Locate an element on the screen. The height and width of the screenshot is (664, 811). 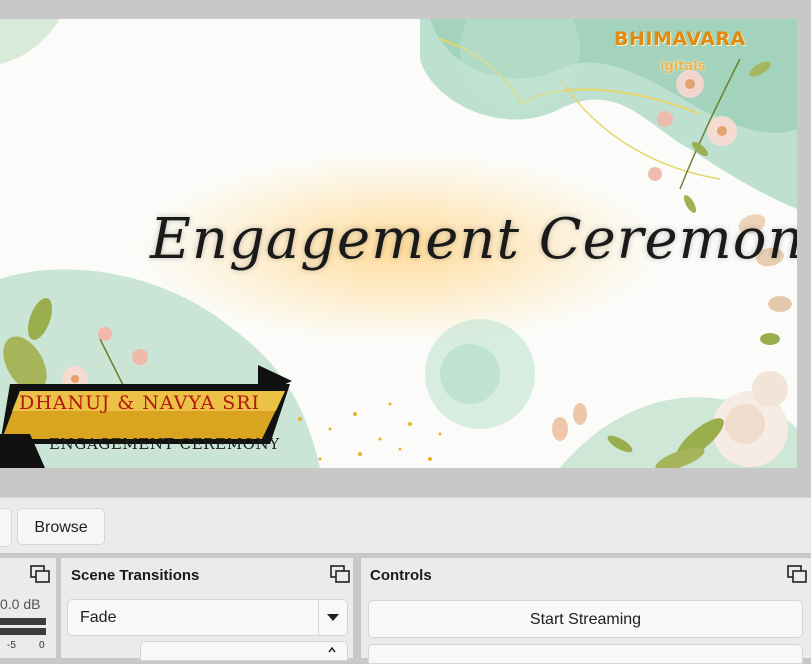
brand-logo-text: BHIMAVARA is located at coordinates (680, 39).